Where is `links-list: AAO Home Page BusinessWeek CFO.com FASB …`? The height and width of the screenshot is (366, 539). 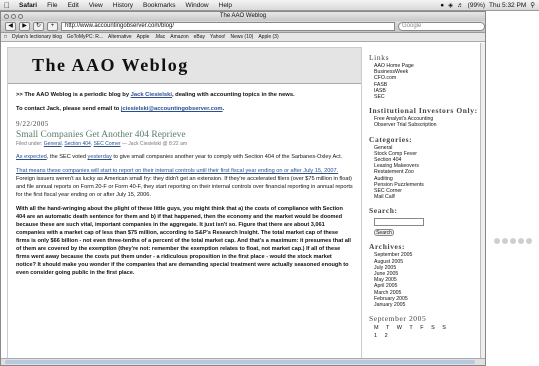 links-list: AAO Home Page BusinessWeek CFO.com FASB … is located at coordinates (426, 81).